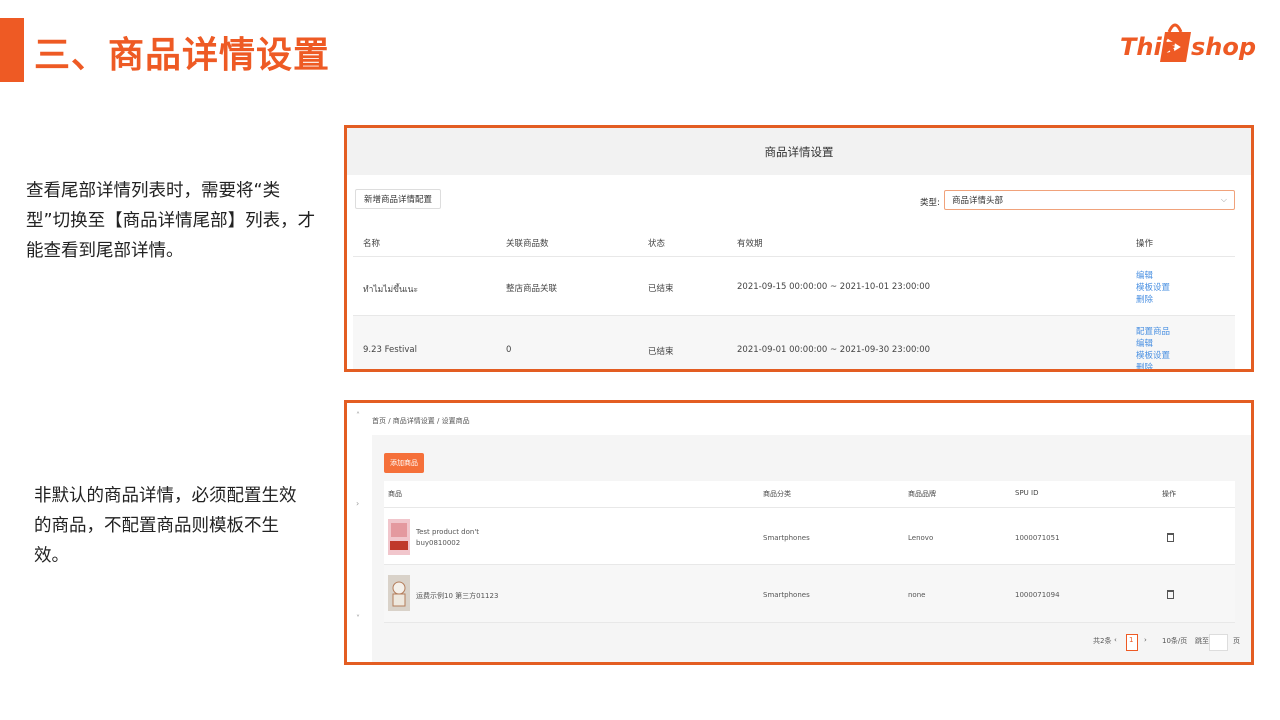 This screenshot has height=720, width=1280. What do you see at coordinates (447, 537) in the screenshot?
I see `product-name: Test product don't buy0810002` at bounding box center [447, 537].